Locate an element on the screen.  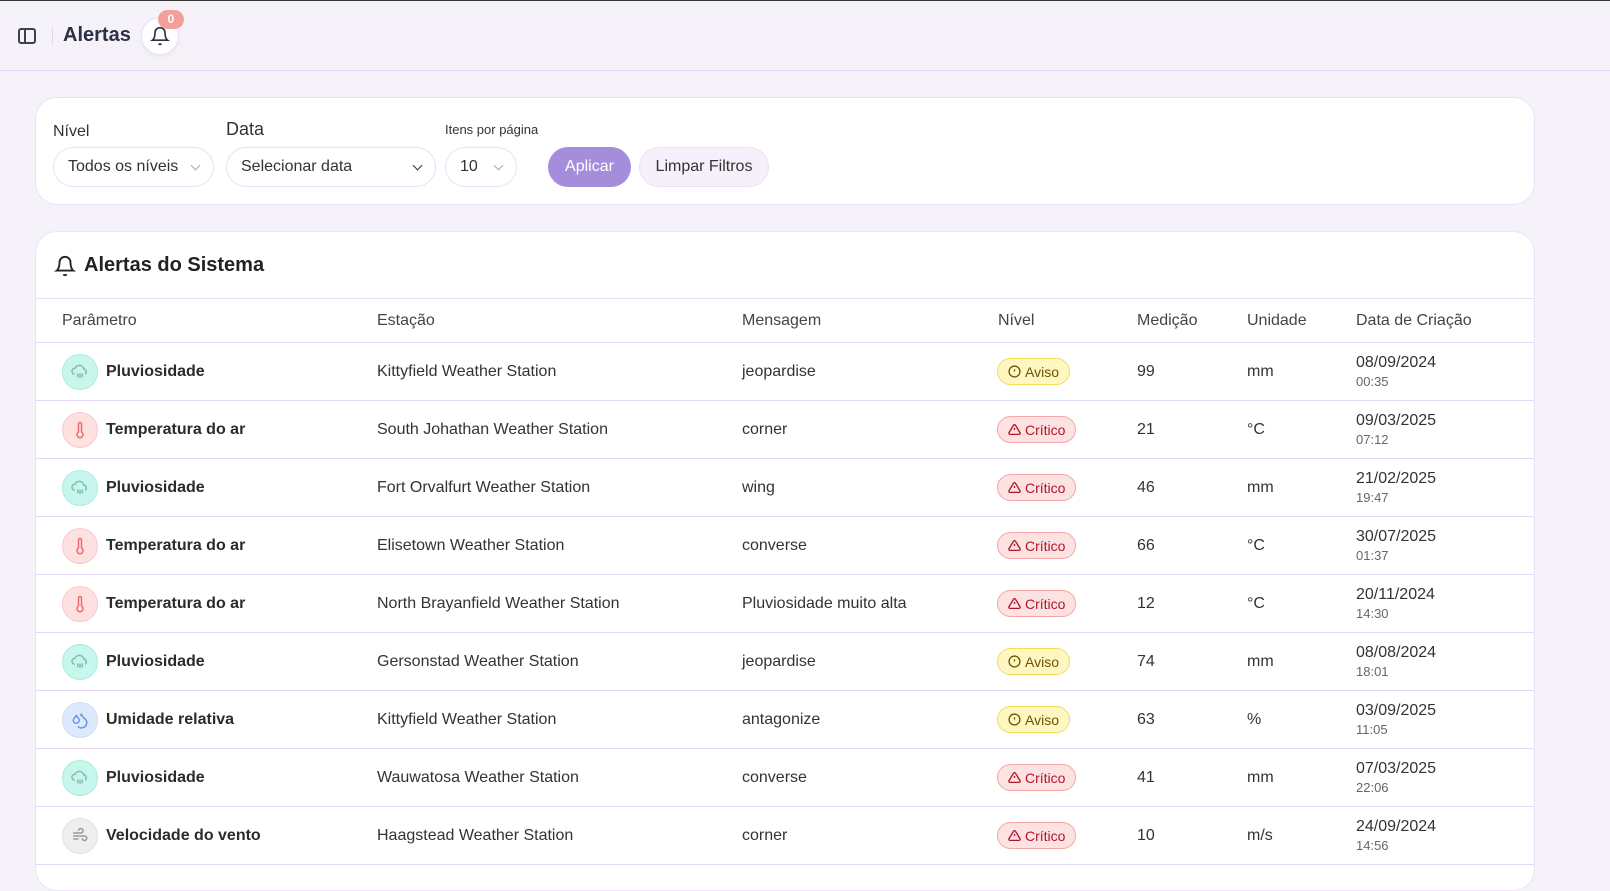
created-at: 03/09/2025 11:05 is located at coordinates (1396, 720).